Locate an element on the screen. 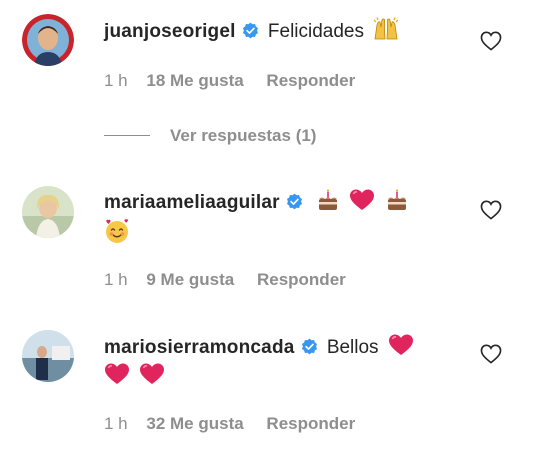 The image size is (538, 464). username: mariosierramoncada is located at coordinates (199, 347).